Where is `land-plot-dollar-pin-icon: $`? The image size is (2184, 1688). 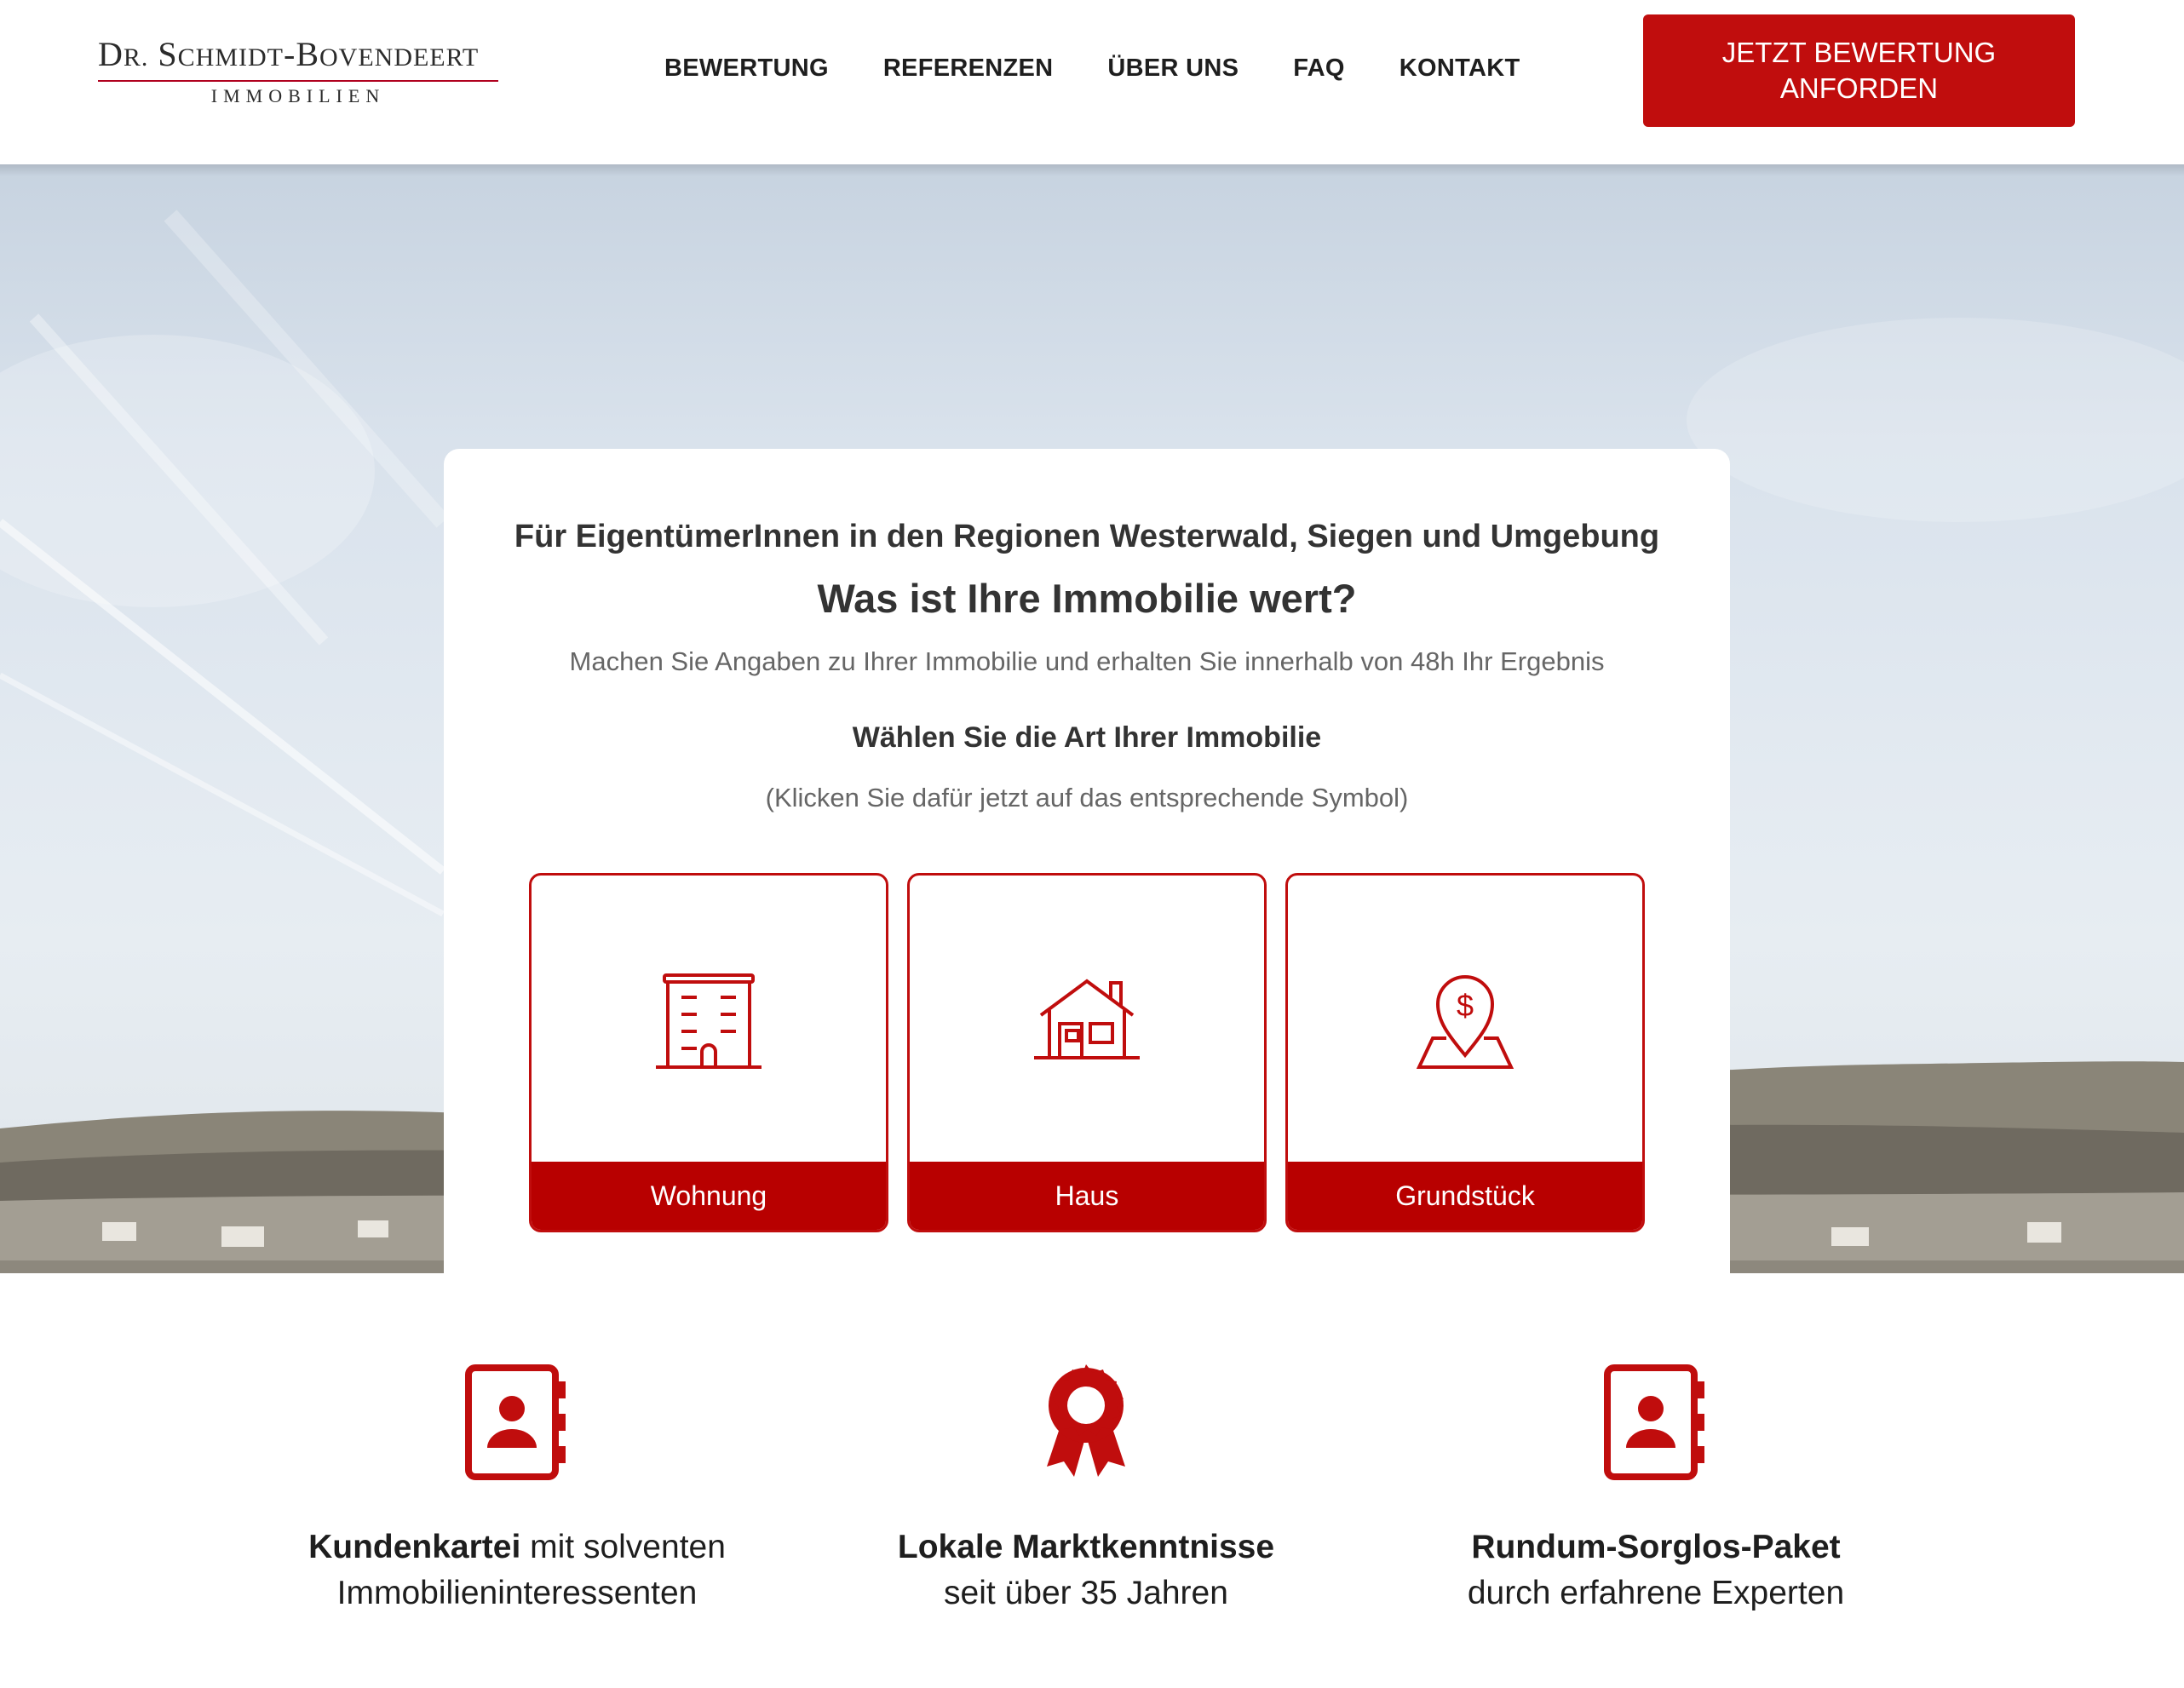 land-plot-dollar-pin-icon: $ is located at coordinates (1465, 1020).